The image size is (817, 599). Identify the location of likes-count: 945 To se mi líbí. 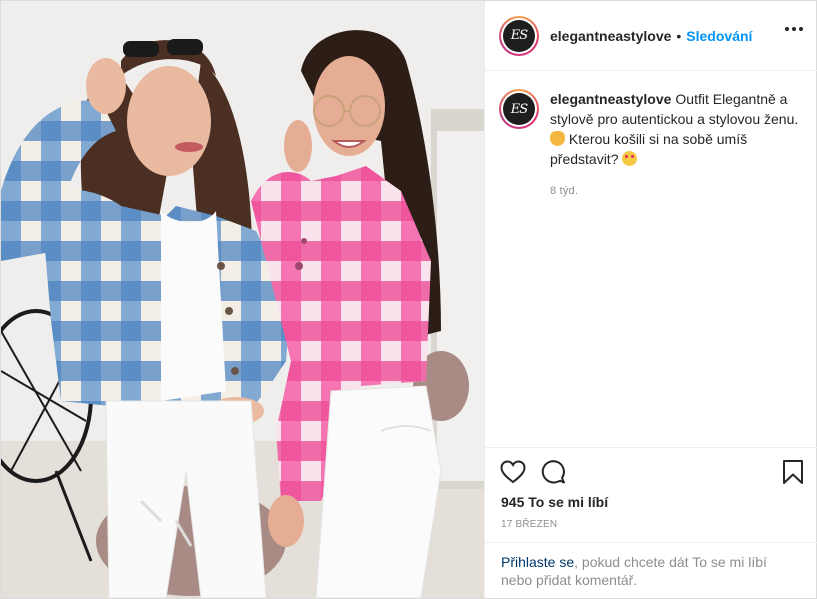
(554, 502).